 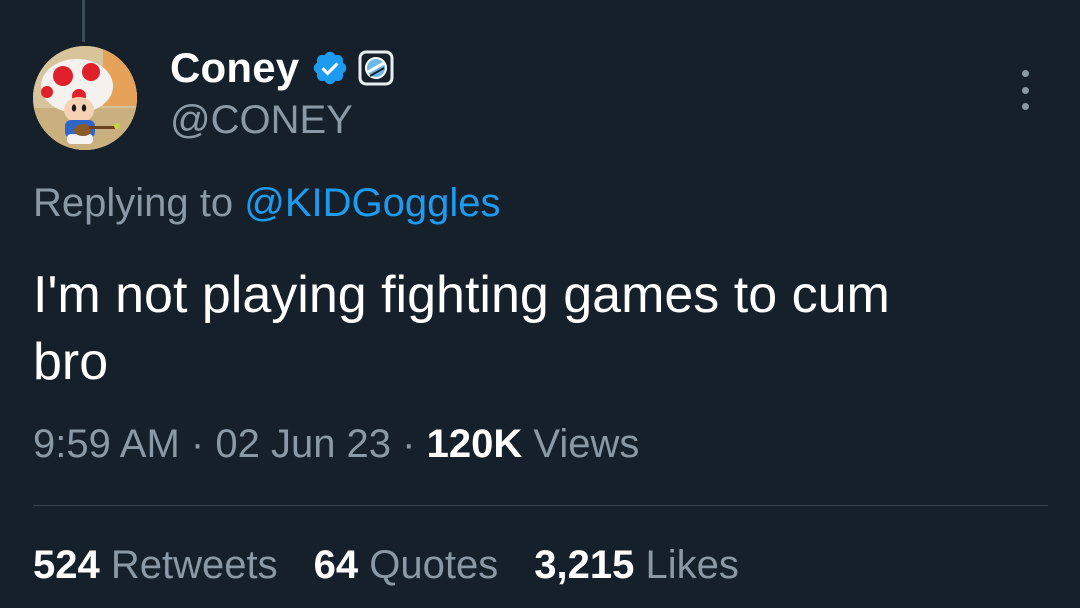 What do you see at coordinates (234, 68) in the screenshot?
I see `author-display-name: Coney` at bounding box center [234, 68].